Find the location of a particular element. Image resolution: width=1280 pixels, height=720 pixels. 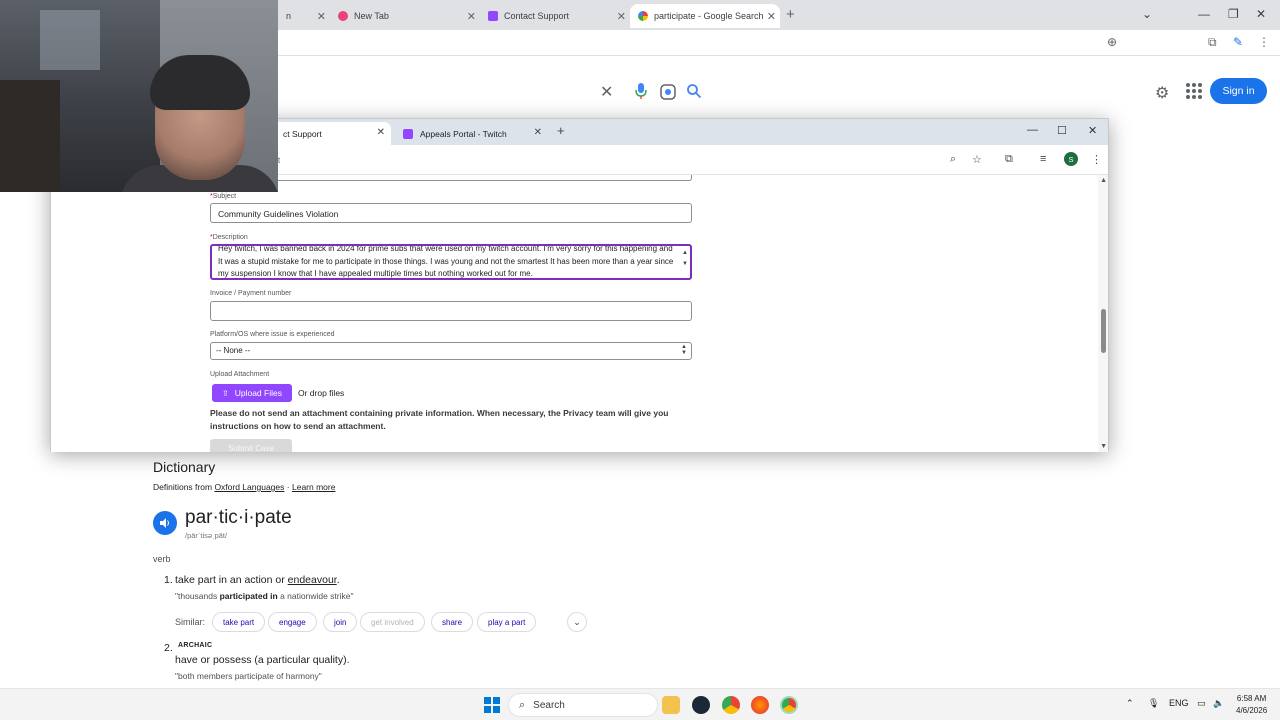

similar-chip: play a part is located at coordinates (507, 622).